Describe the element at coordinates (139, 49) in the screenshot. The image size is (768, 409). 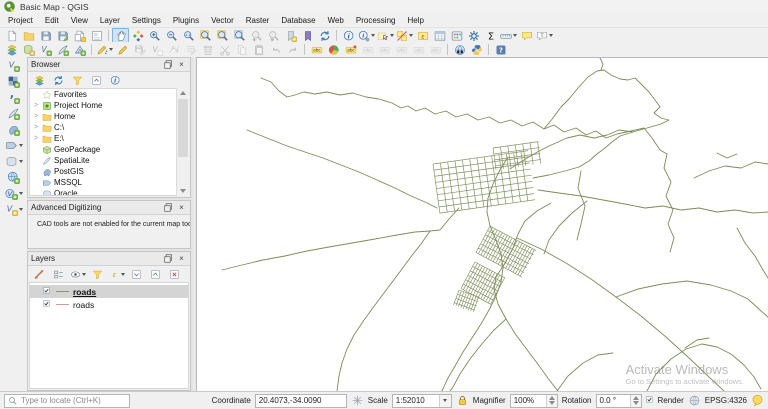
I see `save-layer-edits` at that location.